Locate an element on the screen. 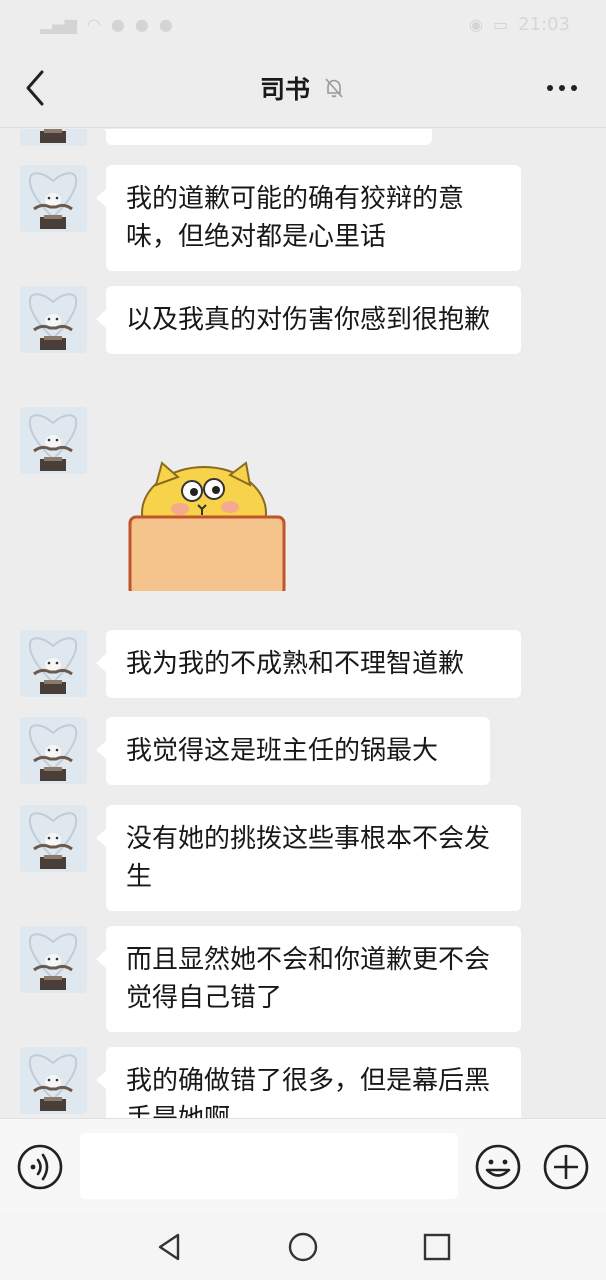  battery-icon: ▭ is located at coordinates (501, 24).